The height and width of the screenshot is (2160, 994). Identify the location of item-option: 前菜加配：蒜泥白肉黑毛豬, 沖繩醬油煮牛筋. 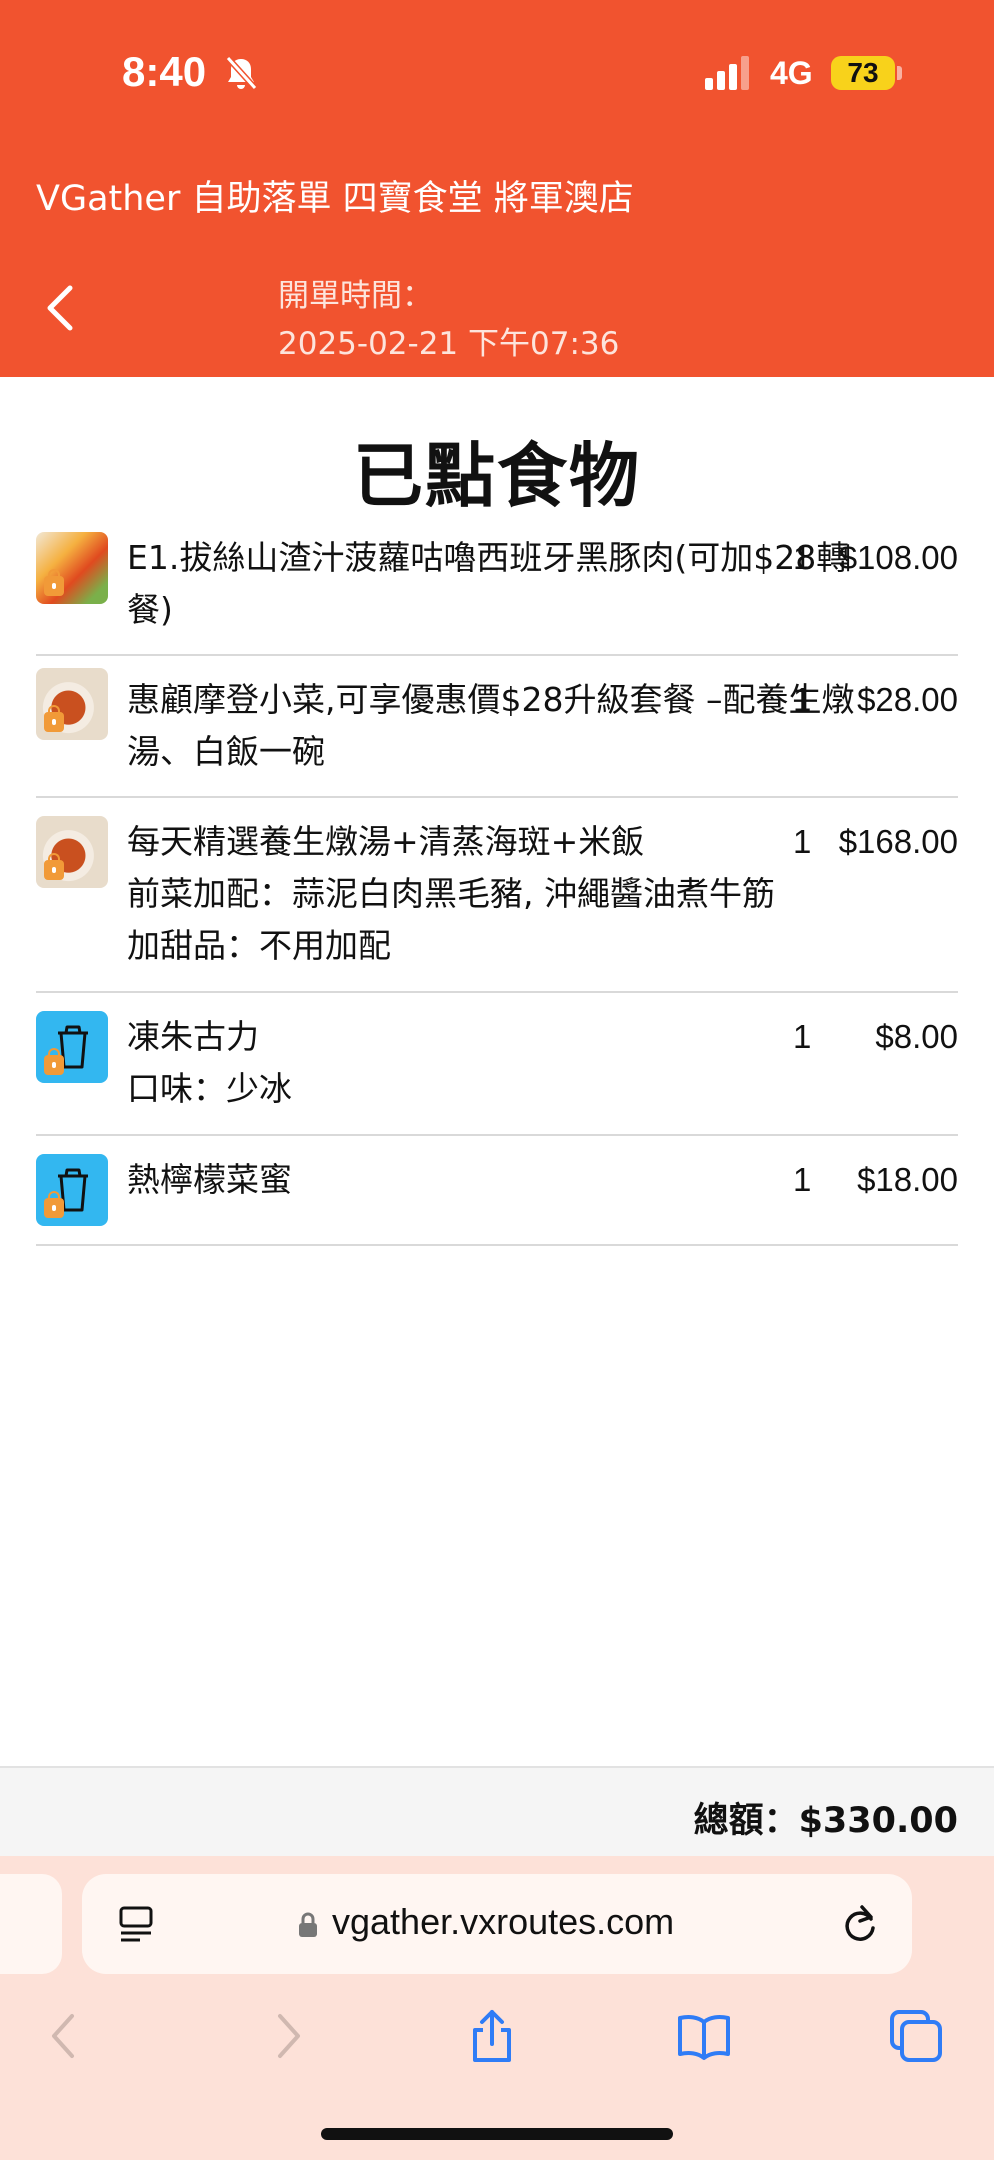
(451, 893).